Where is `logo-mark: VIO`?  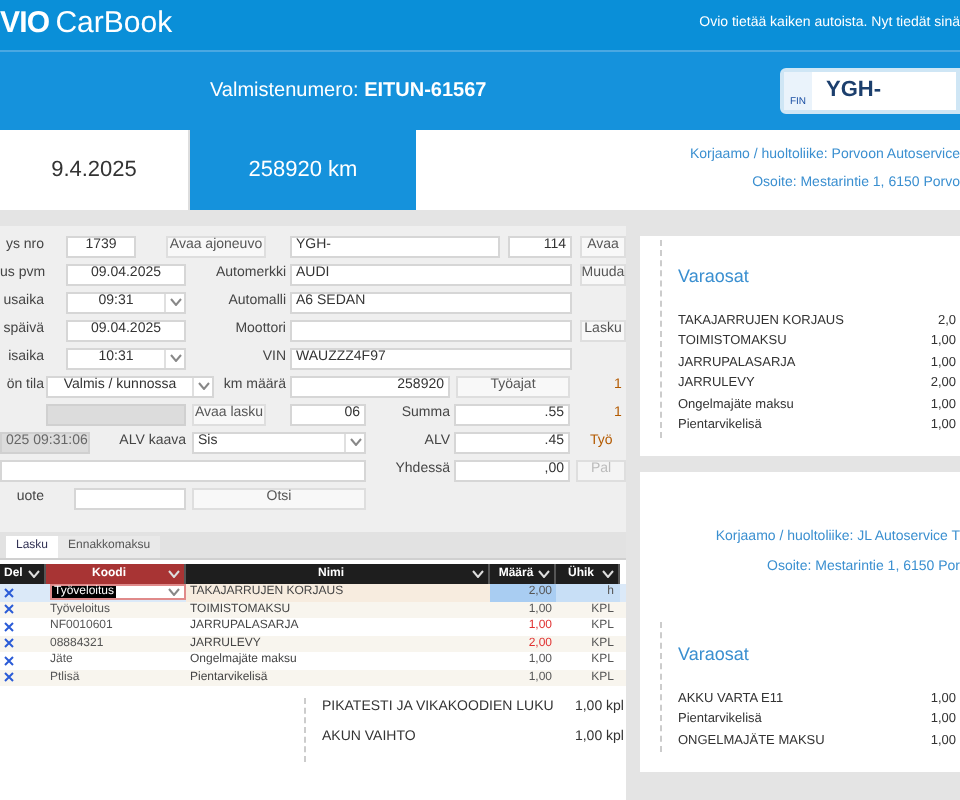
logo-mark: VIO is located at coordinates (25, 24).